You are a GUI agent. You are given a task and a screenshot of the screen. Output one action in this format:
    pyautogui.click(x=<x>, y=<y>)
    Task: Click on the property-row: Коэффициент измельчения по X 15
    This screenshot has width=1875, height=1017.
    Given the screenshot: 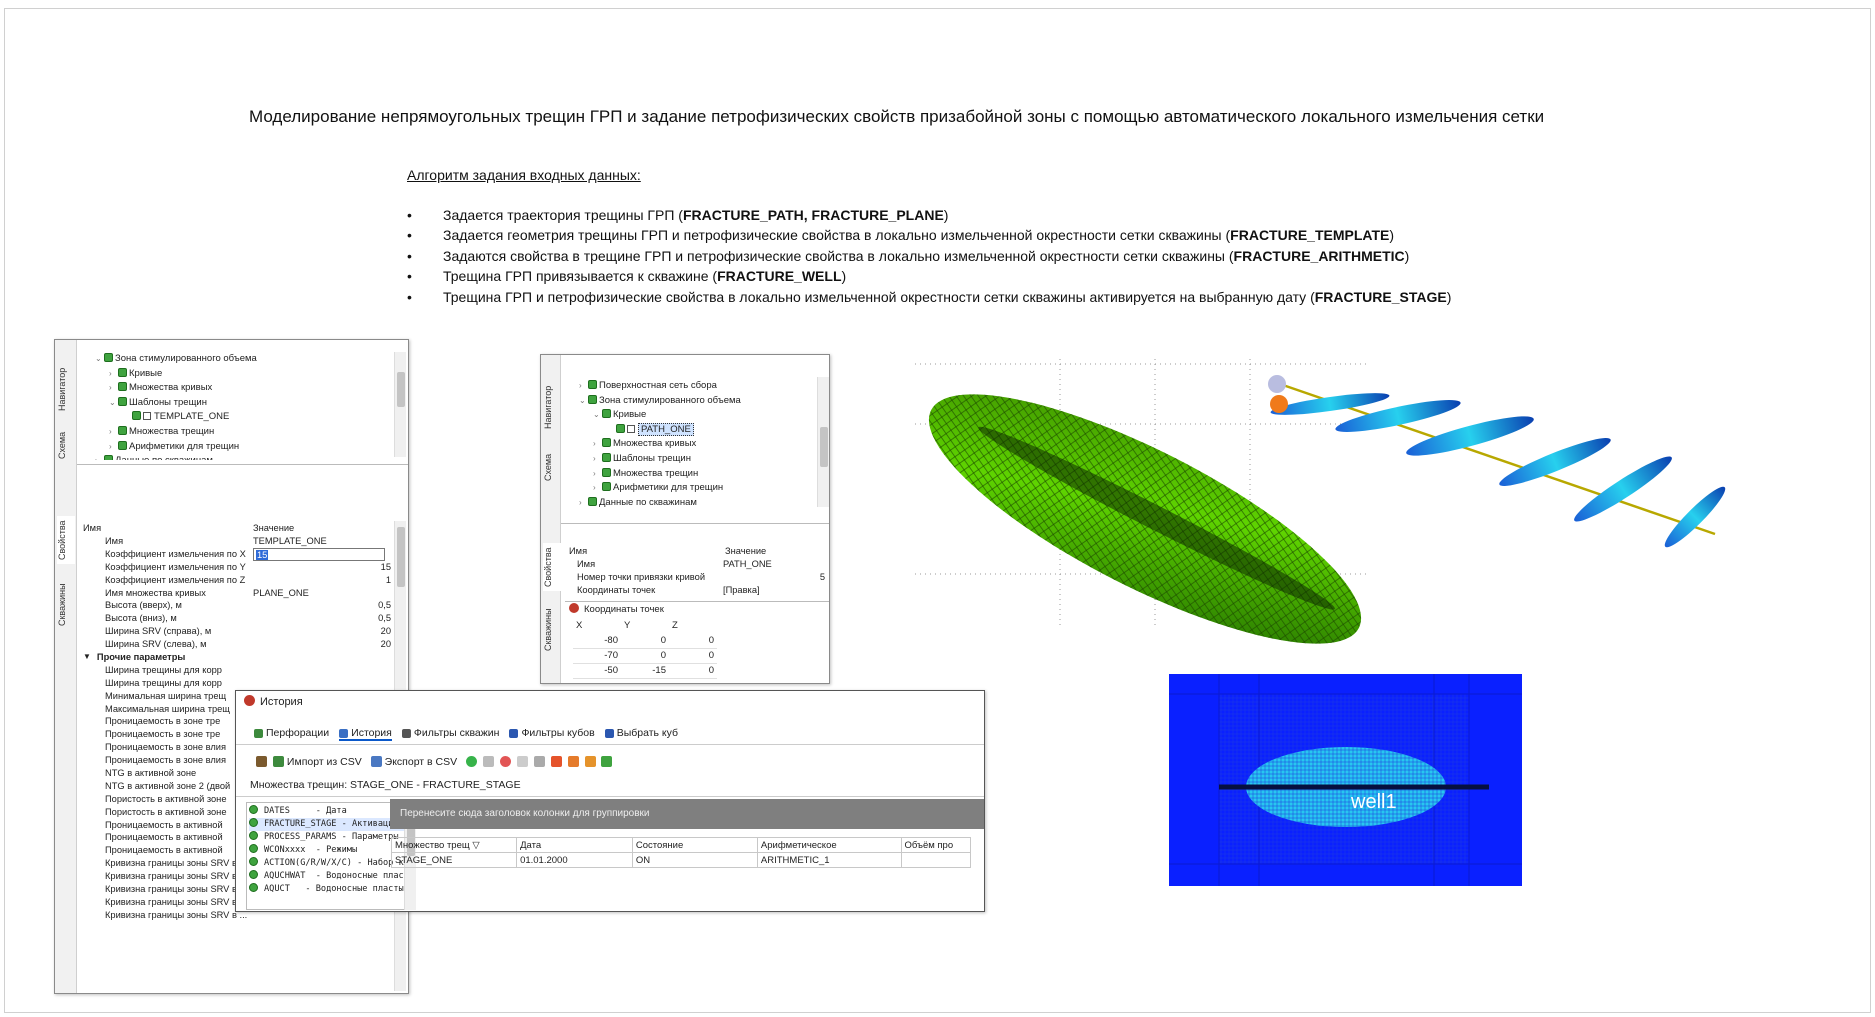 What is the action you would take?
    pyautogui.click(x=250, y=554)
    